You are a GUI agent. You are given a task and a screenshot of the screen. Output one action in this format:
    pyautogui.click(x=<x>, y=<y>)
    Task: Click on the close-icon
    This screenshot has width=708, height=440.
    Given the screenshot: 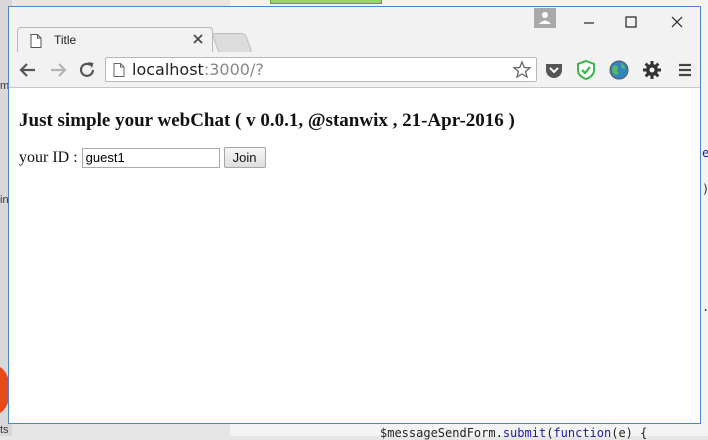 What is the action you would take?
    pyautogui.click(x=198, y=39)
    